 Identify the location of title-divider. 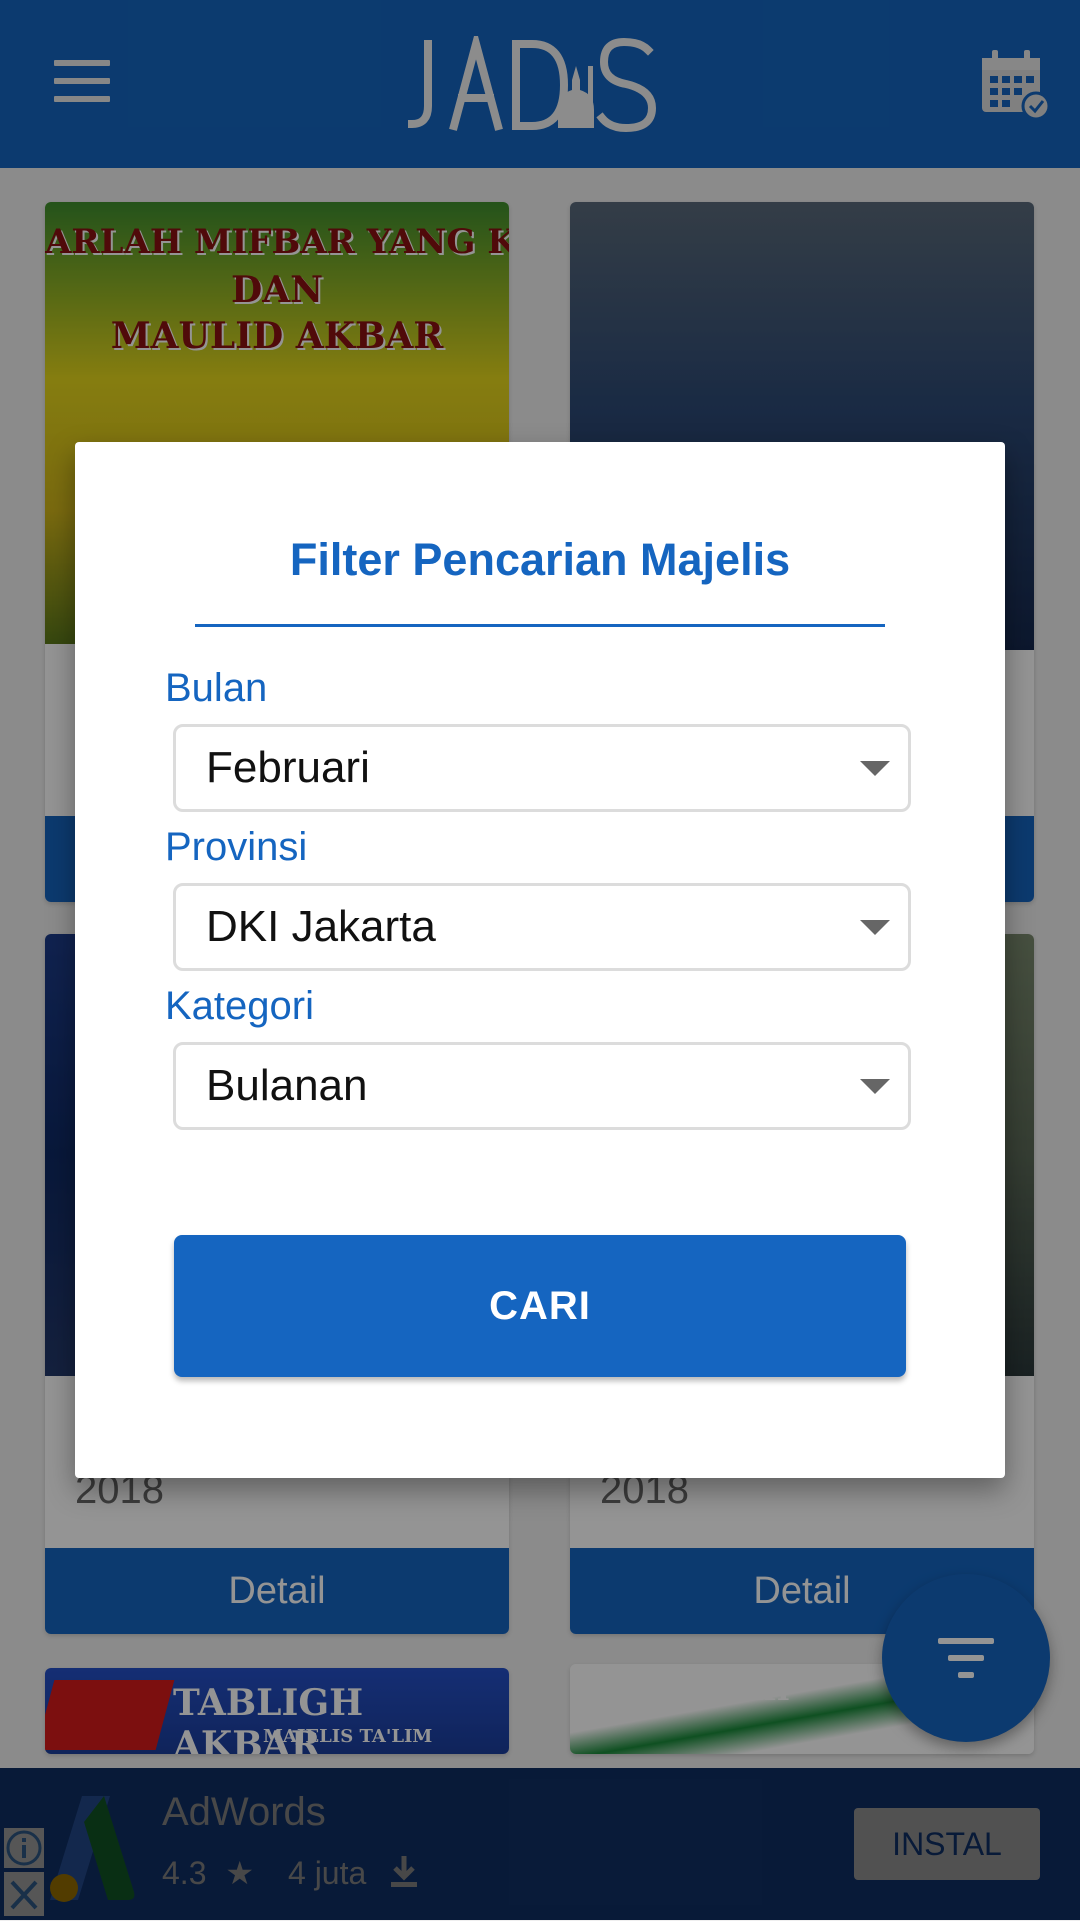
(540, 625).